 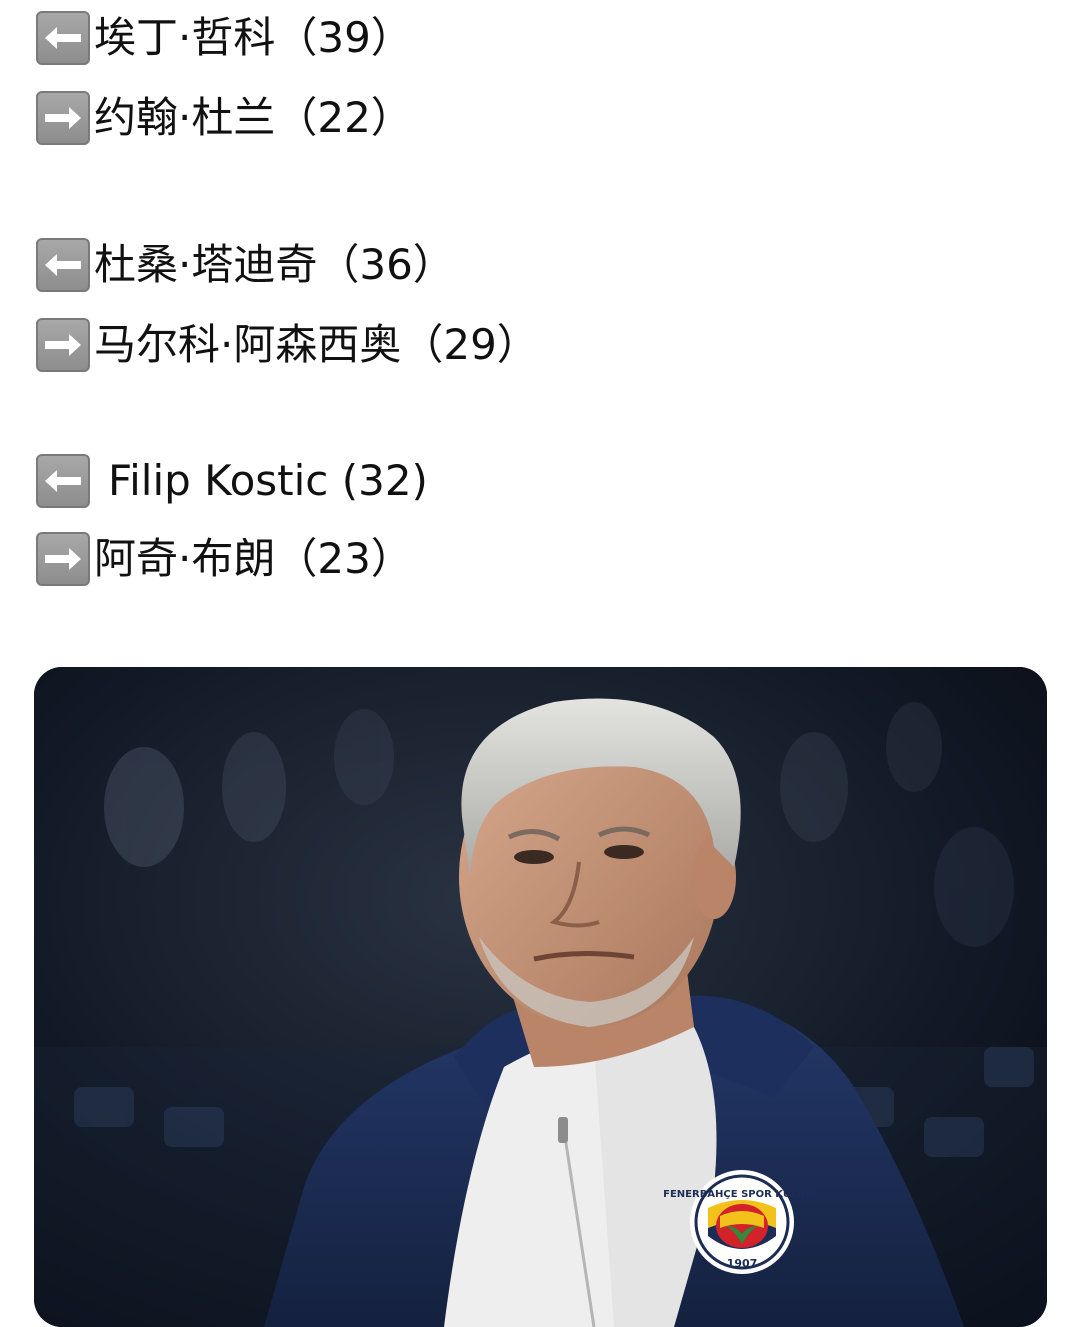 I want to click on transfer-line-out: 埃丁·哲科（39）, so click(x=224, y=38).